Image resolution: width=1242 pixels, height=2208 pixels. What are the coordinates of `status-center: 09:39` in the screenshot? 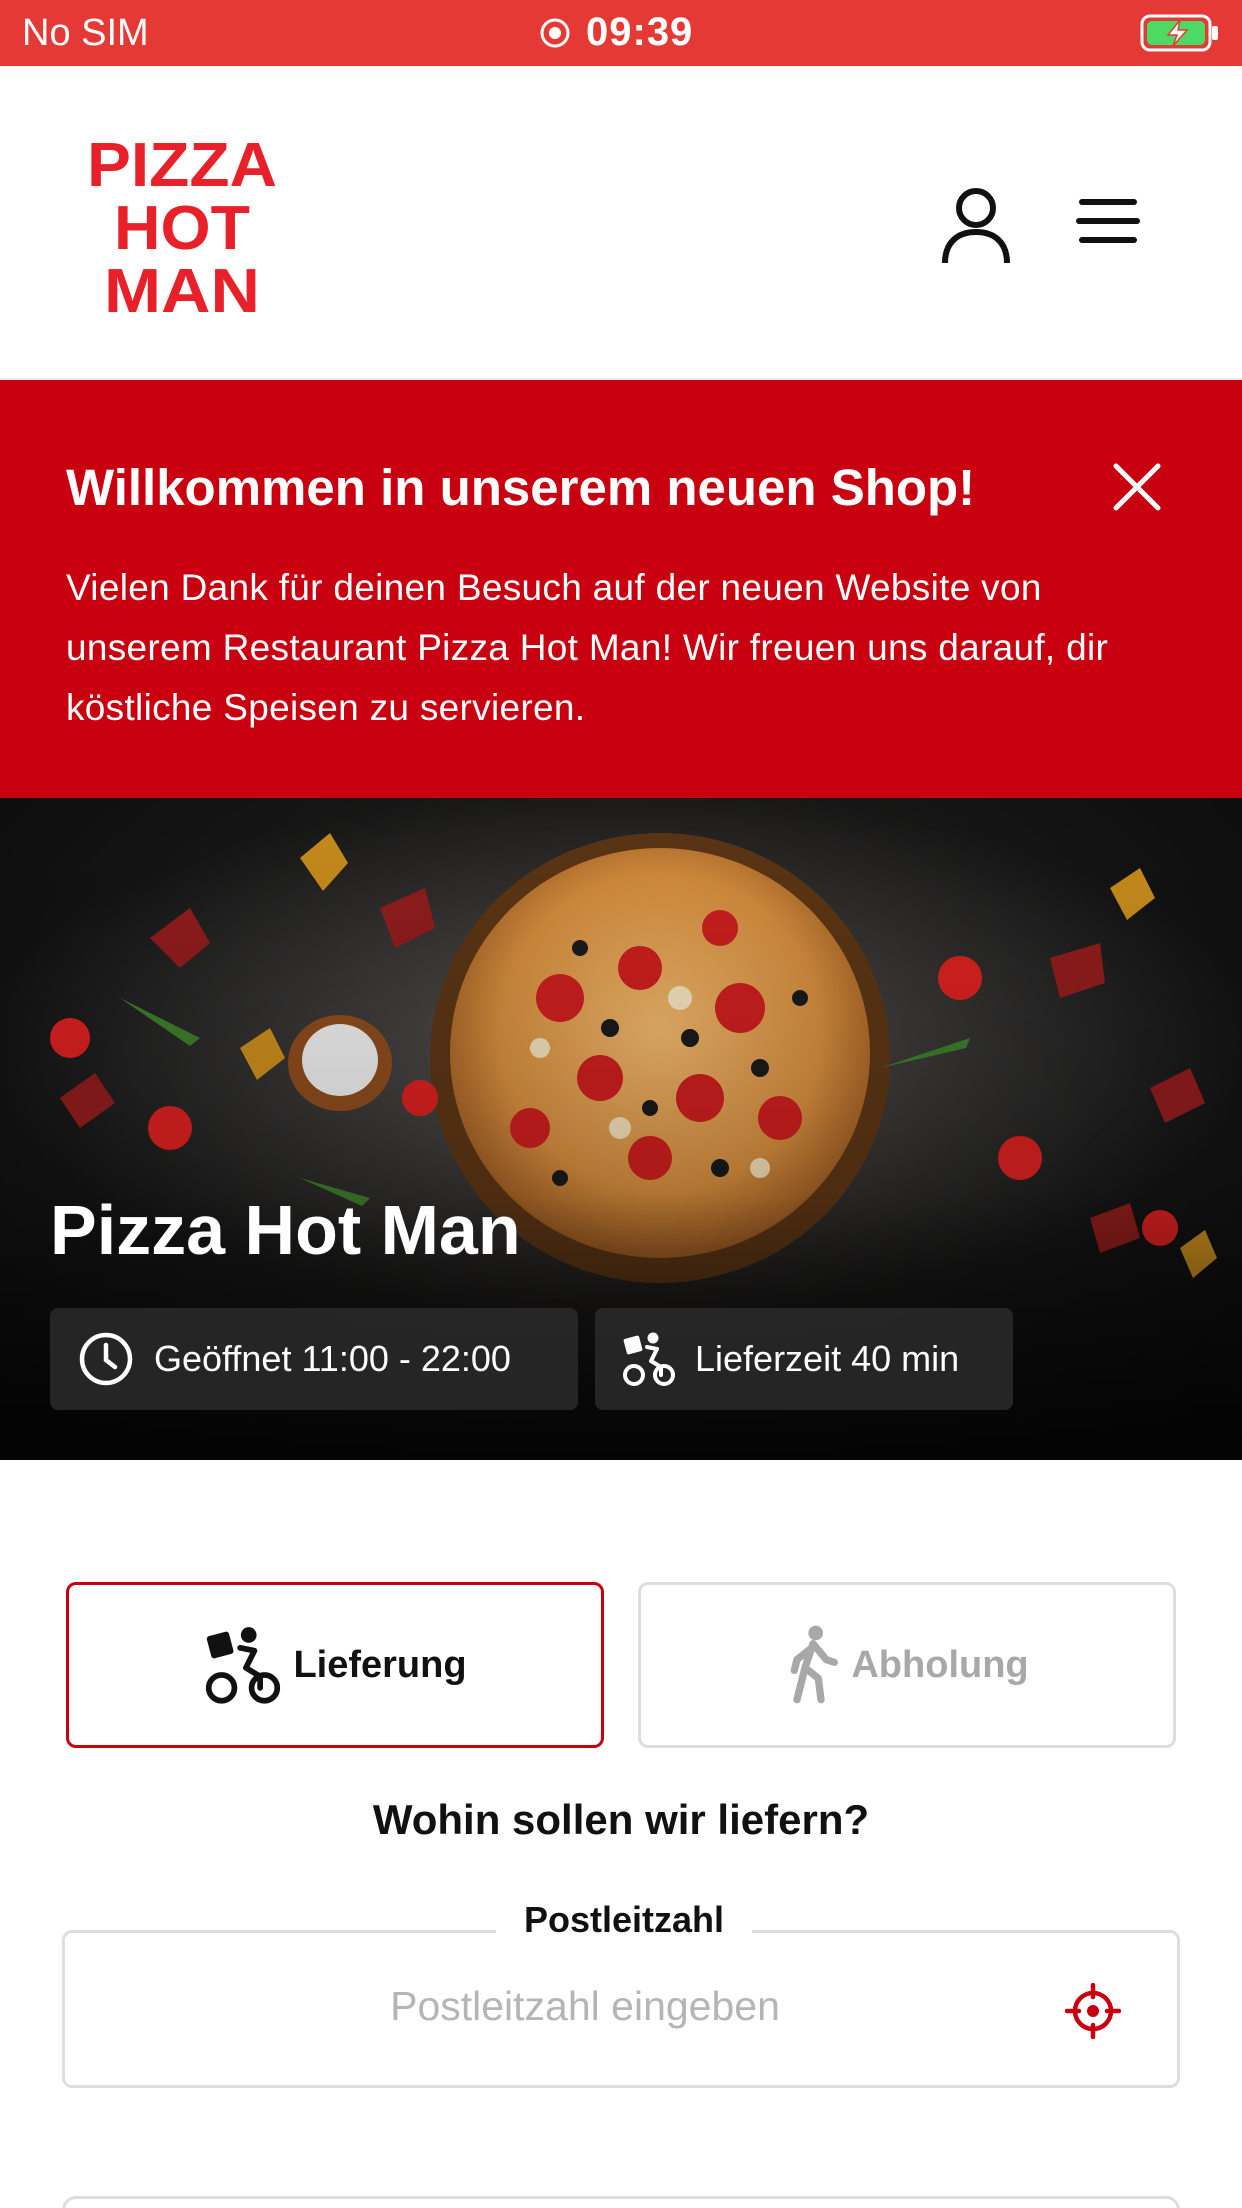 It's located at (615, 32).